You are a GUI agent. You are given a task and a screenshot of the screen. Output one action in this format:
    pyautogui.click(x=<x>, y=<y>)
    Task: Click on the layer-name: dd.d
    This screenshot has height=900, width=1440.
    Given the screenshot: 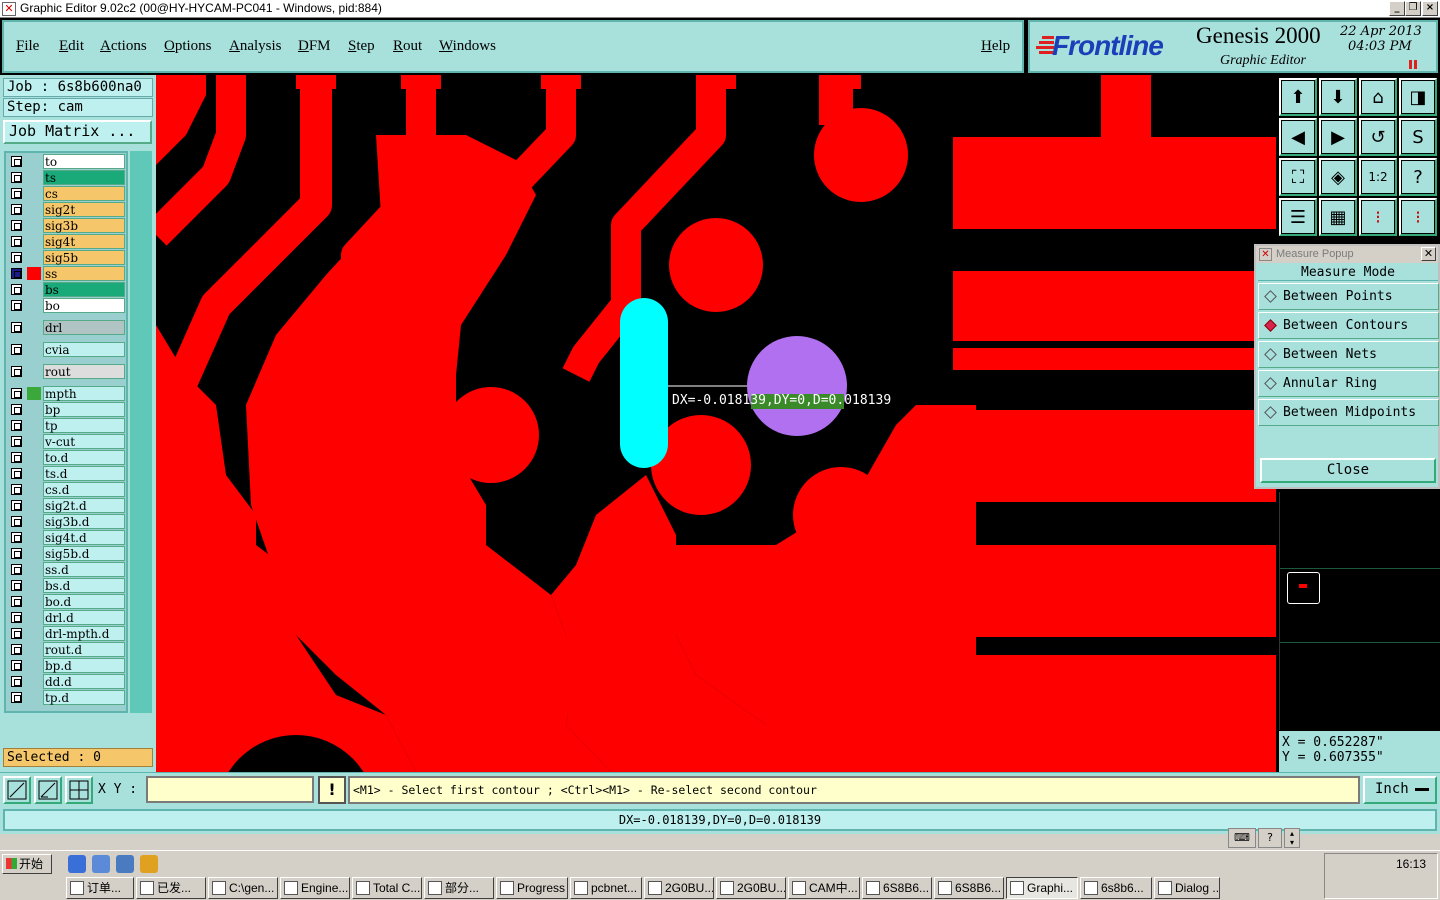 What is the action you would take?
    pyautogui.click(x=84, y=681)
    